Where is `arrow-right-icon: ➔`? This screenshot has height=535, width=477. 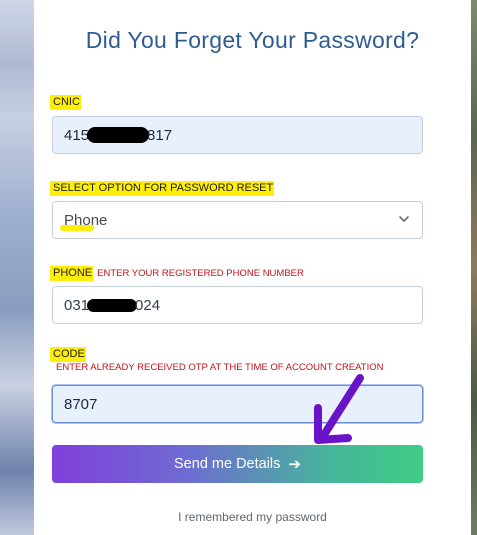 arrow-right-icon: ➔ is located at coordinates (294, 464).